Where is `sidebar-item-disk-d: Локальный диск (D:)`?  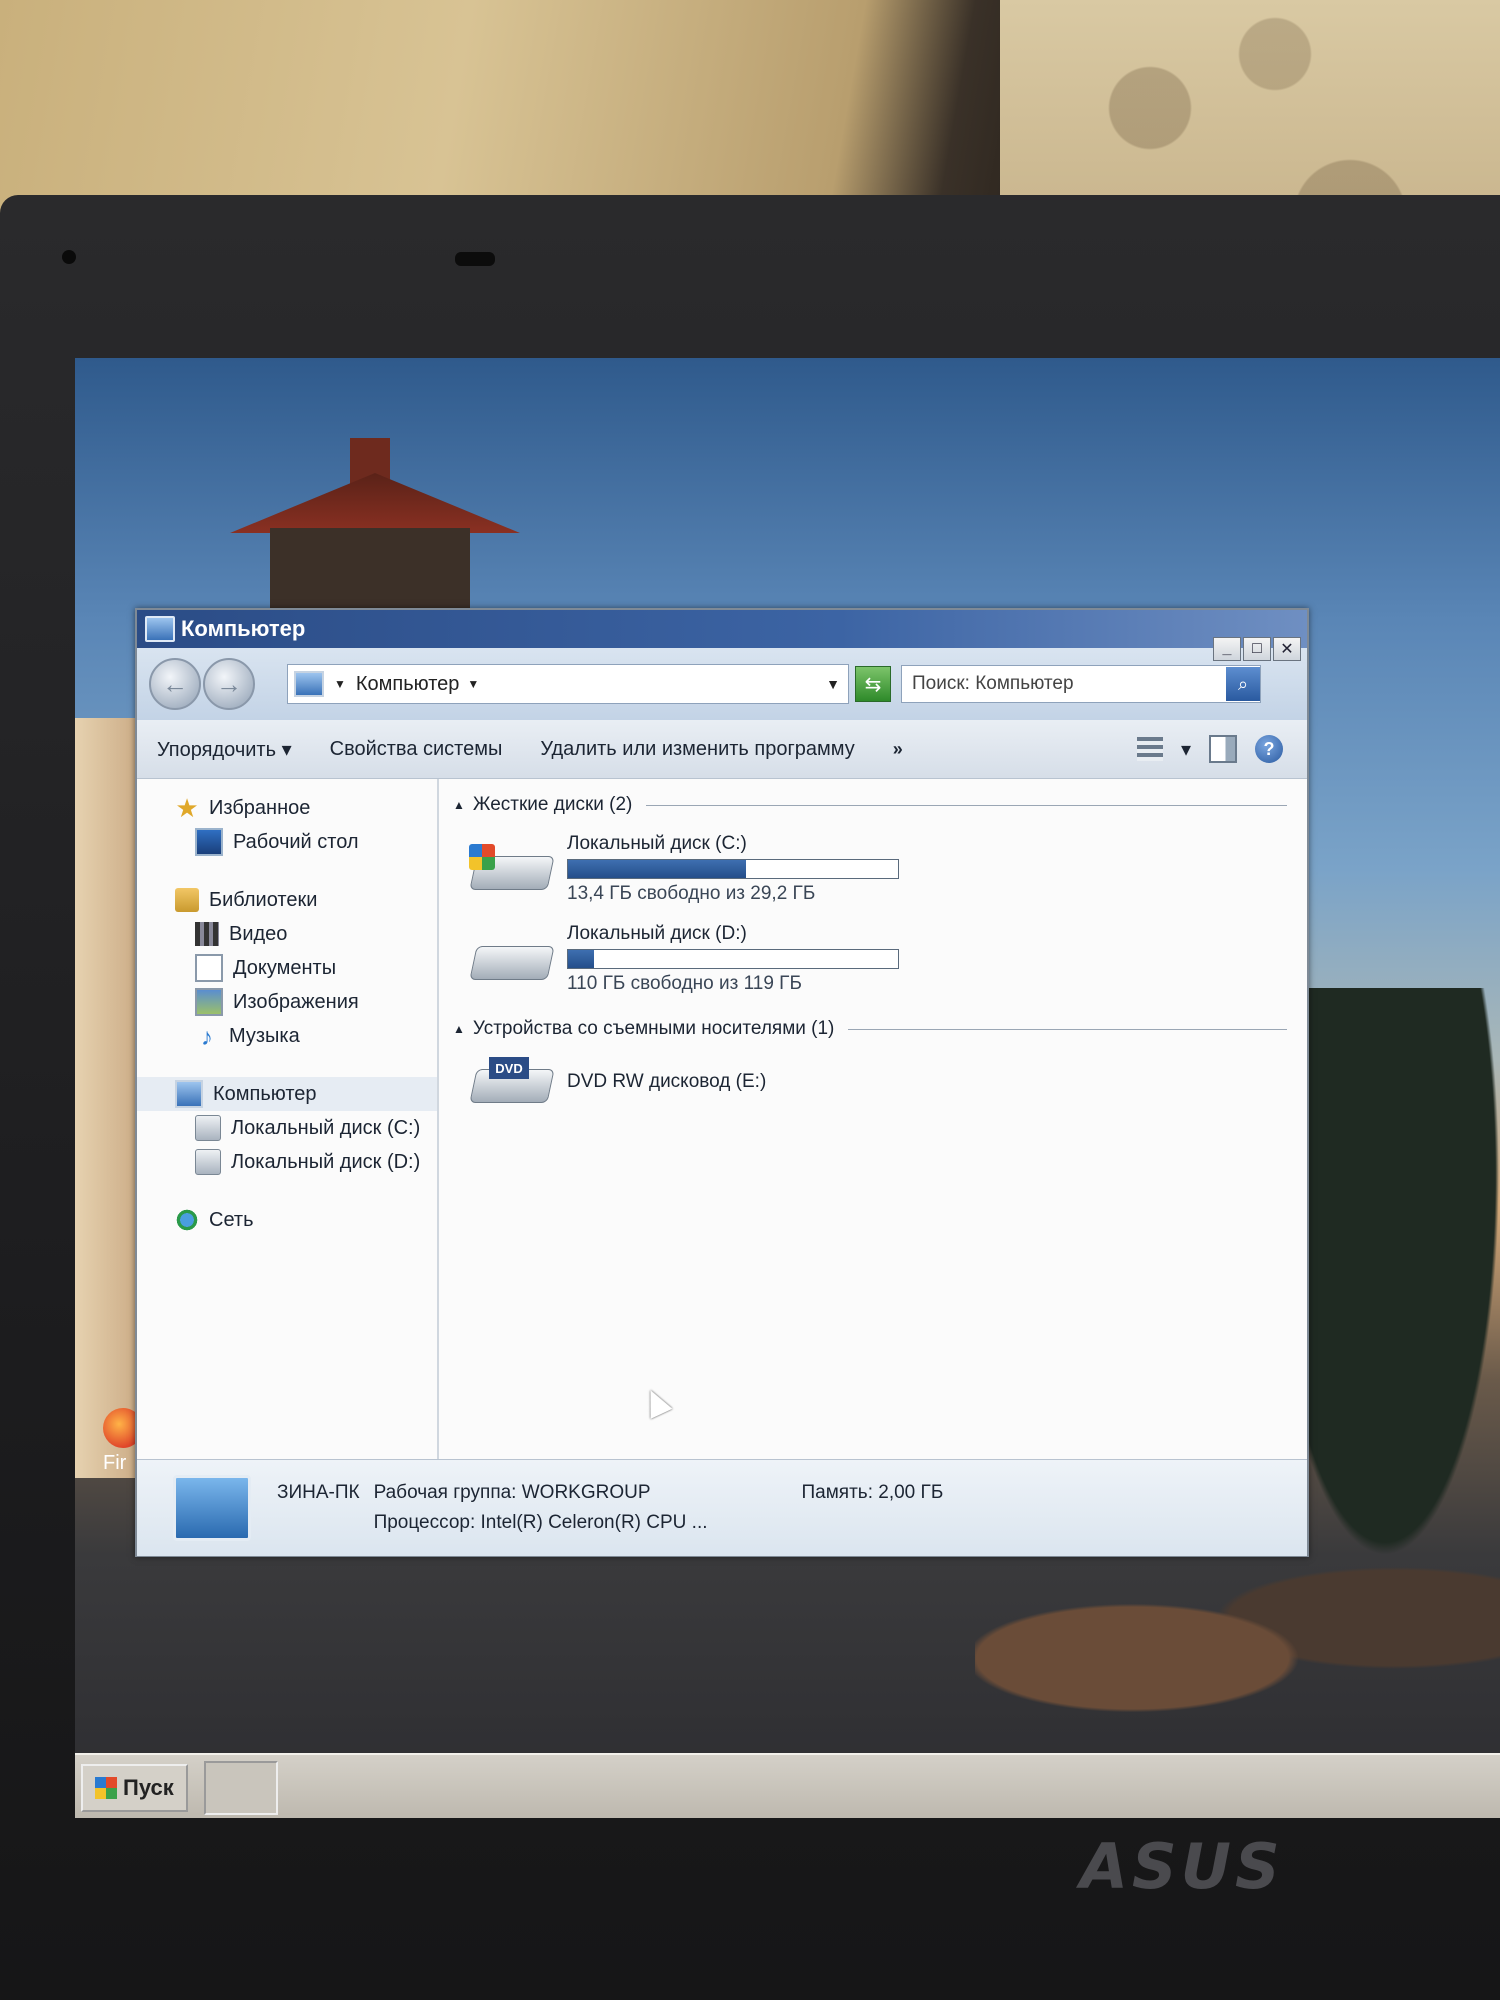 sidebar-item-disk-d: Локальный диск (D:) is located at coordinates (287, 1162).